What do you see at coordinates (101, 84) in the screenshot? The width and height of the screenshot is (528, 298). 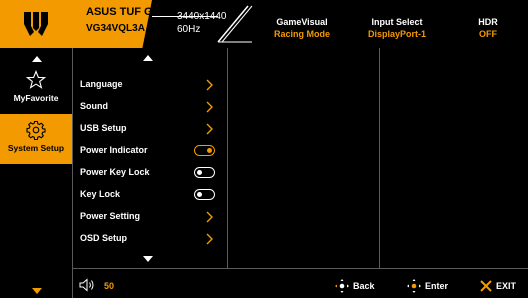 I see `menu-item-label: Language` at bounding box center [101, 84].